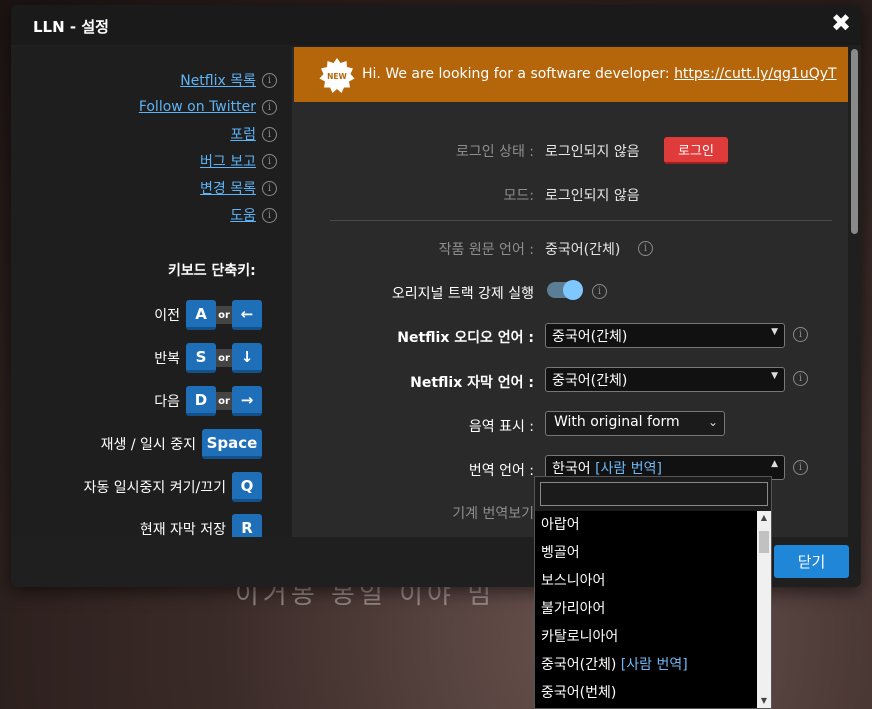 Image resolution: width=872 pixels, height=709 pixels. What do you see at coordinates (167, 402) in the screenshot?
I see `shortcut-label: 다음` at bounding box center [167, 402].